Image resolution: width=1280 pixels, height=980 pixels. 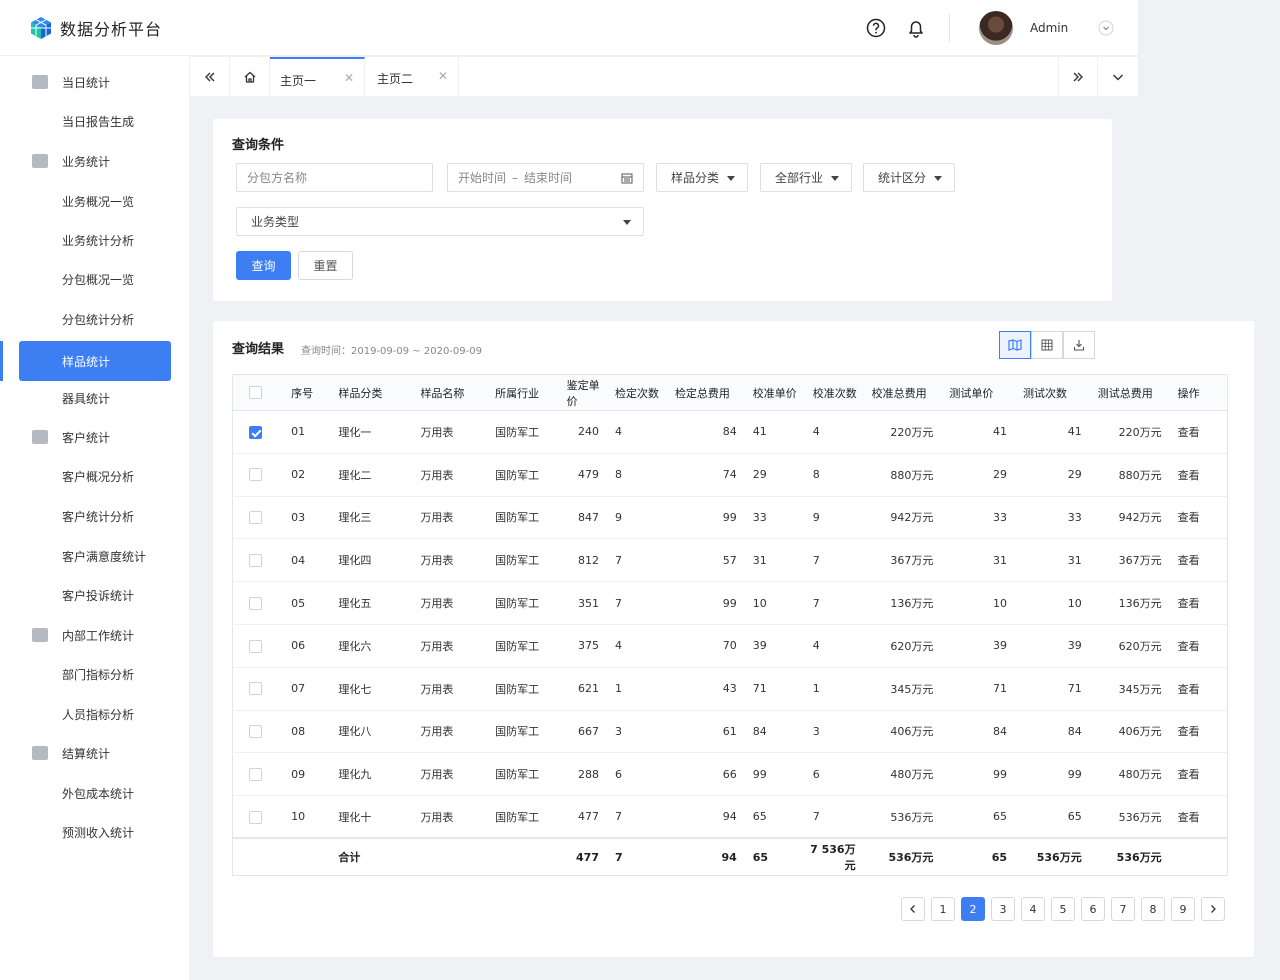 I want to click on reset-button: 重置, so click(x=325, y=265).